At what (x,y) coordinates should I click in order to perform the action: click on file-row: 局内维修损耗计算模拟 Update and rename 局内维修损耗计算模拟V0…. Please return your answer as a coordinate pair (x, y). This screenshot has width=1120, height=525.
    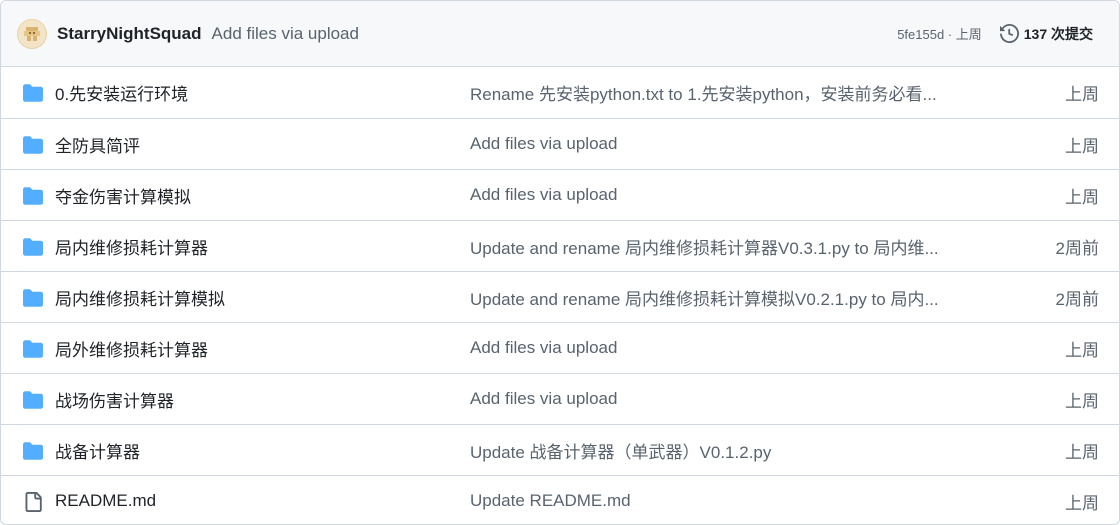
    Looking at the image, I should click on (560, 296).